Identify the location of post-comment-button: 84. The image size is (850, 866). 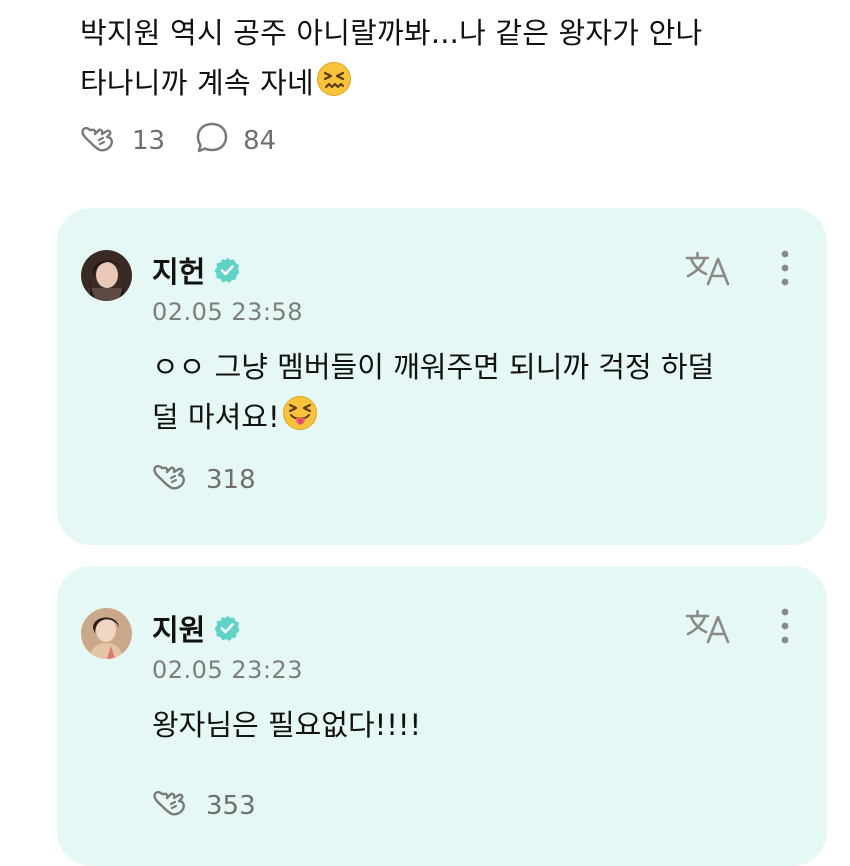
(235, 141).